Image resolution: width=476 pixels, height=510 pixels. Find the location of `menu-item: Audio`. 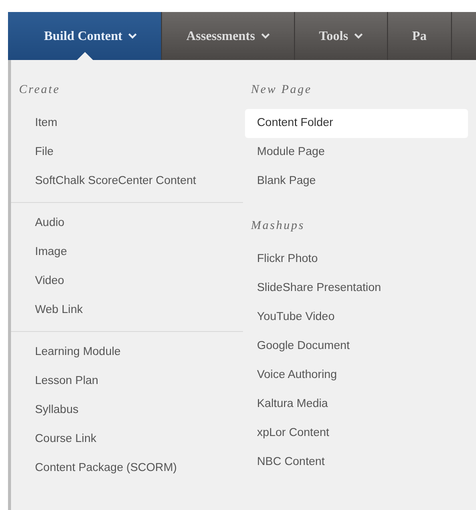

menu-item: Audio is located at coordinates (127, 223).